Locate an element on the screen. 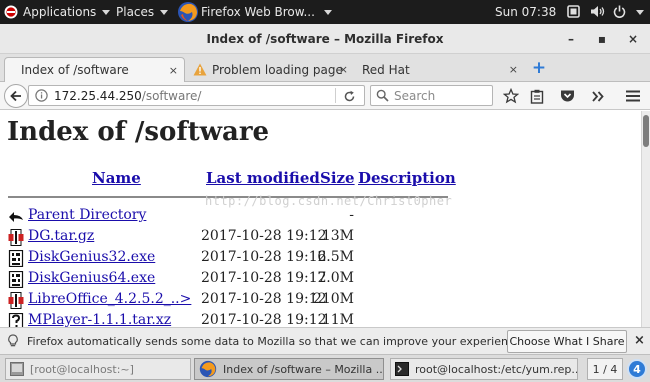 Image resolution: width=650 pixels, height=382 pixels. taskbar-item-terminal-root: [root@localhost:~] is located at coordinates (98, 369).